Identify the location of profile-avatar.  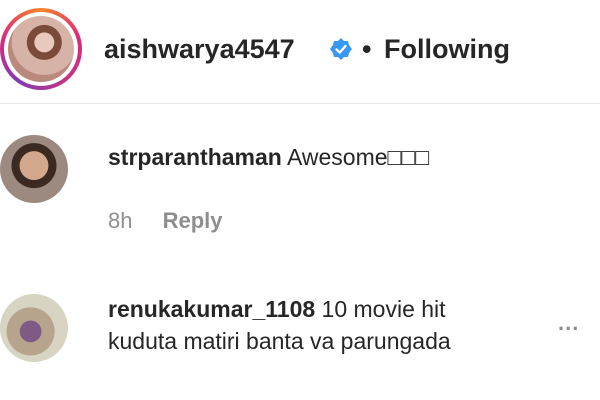
(41, 49).